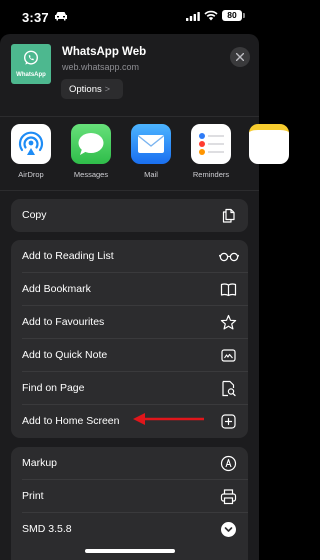 The width and height of the screenshot is (320, 560). What do you see at coordinates (229, 257) in the screenshot?
I see `glasses-icon` at bounding box center [229, 257].